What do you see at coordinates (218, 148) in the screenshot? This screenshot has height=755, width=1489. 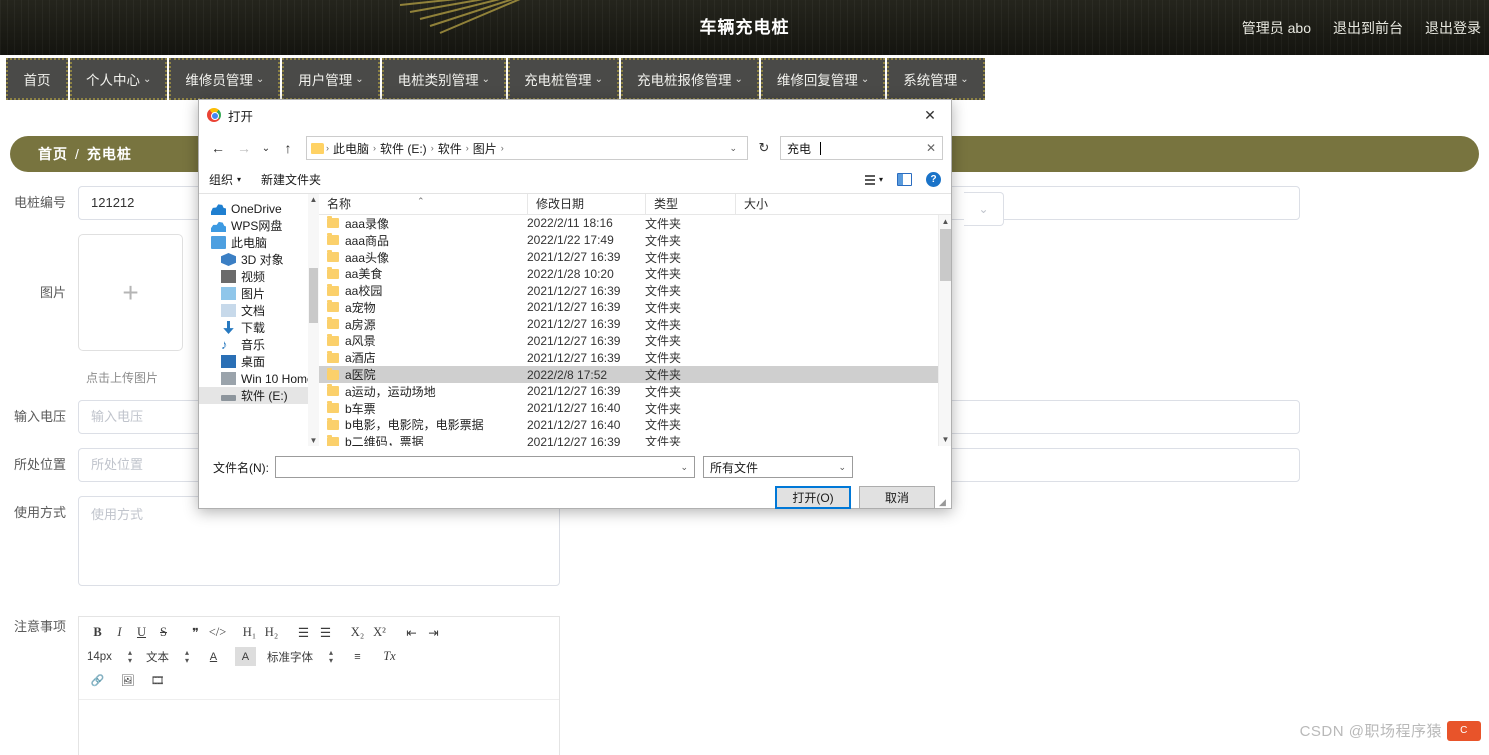 I see `back-button: ←` at bounding box center [218, 148].